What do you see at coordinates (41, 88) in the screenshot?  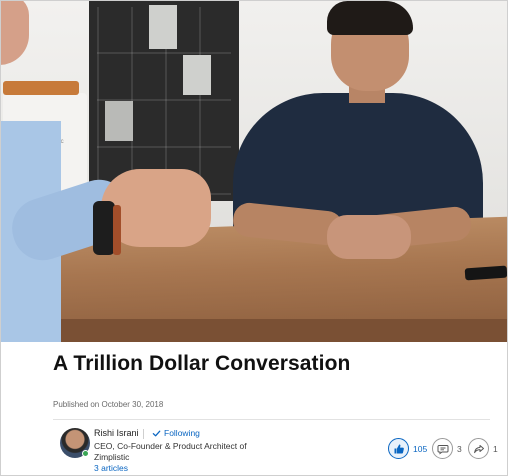 I see `appliance-lid` at bounding box center [41, 88].